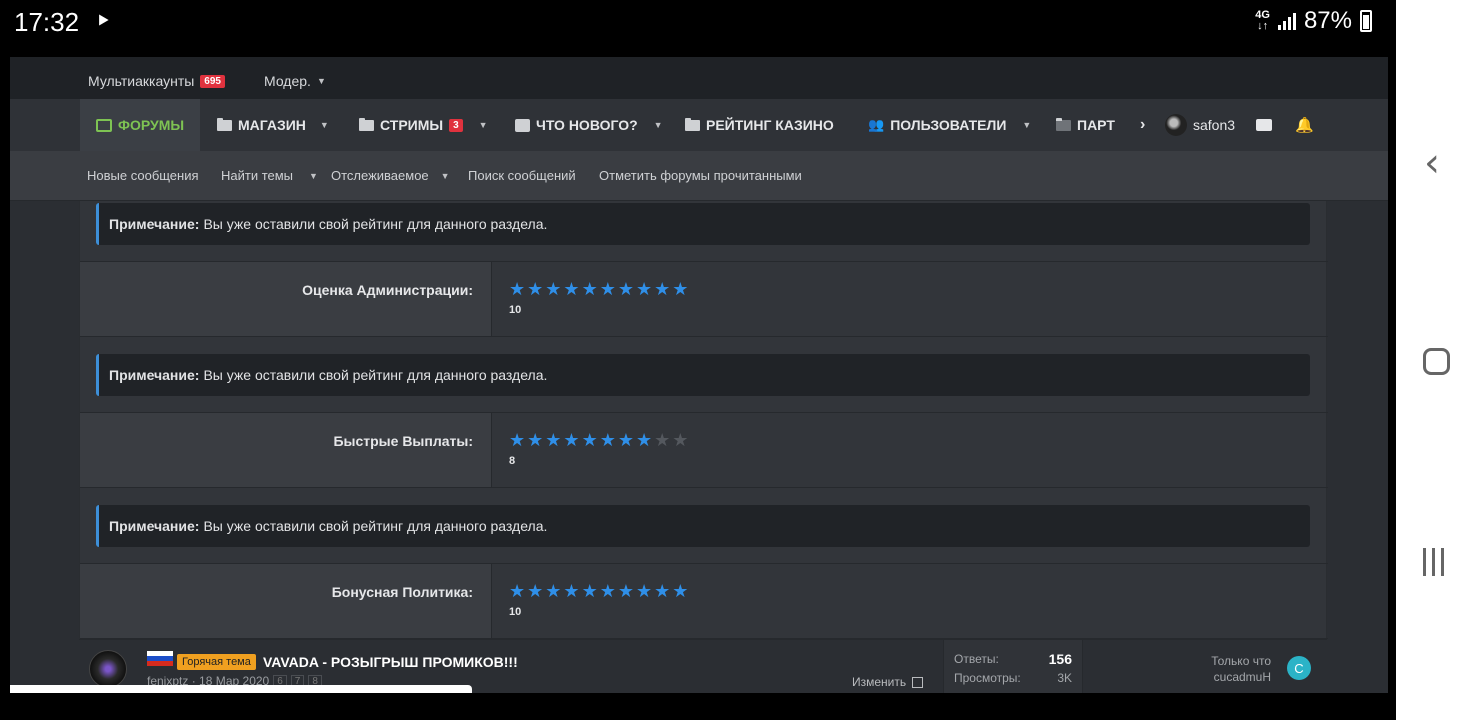 Image resolution: width=1480 pixels, height=720 pixels. What do you see at coordinates (759, 125) in the screenshot?
I see `tab-casino-rating: РЕЙТИНГ КАЗИНО` at bounding box center [759, 125].